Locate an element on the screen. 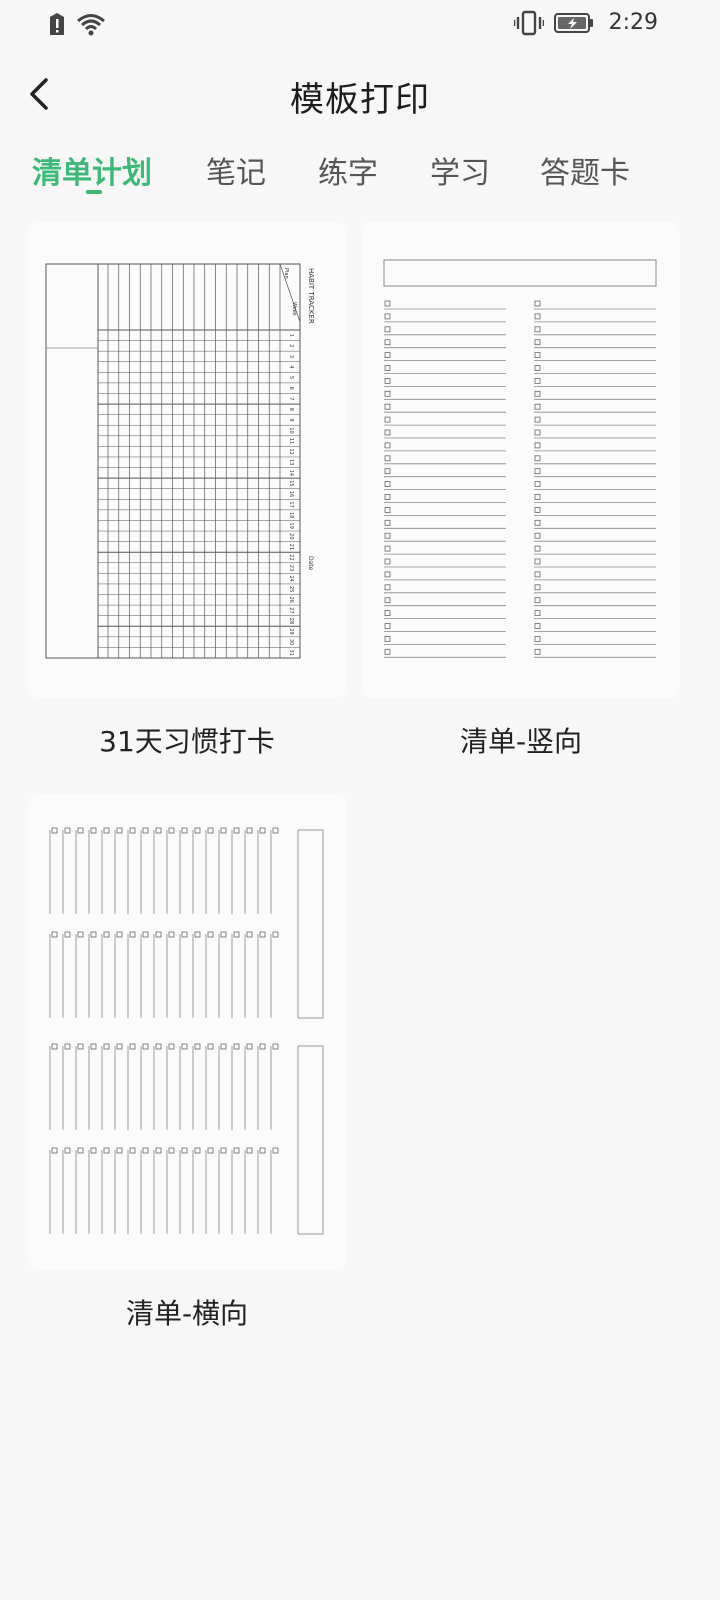 The image size is (720, 1600). tab-study: 学习 is located at coordinates (460, 170).